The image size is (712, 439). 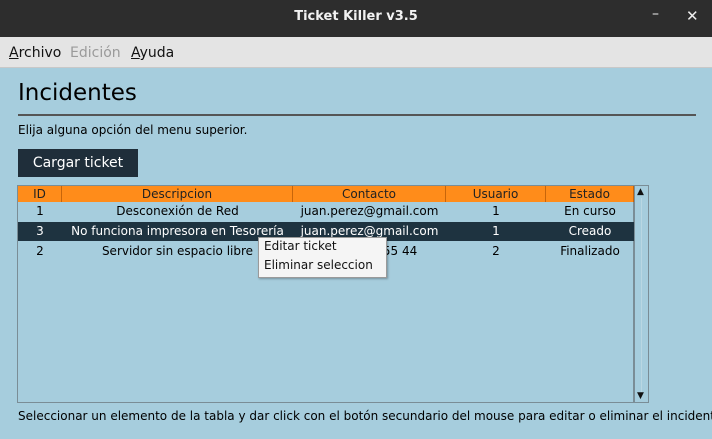 I want to click on column-header-contacto: Contacto, so click(x=369, y=194).